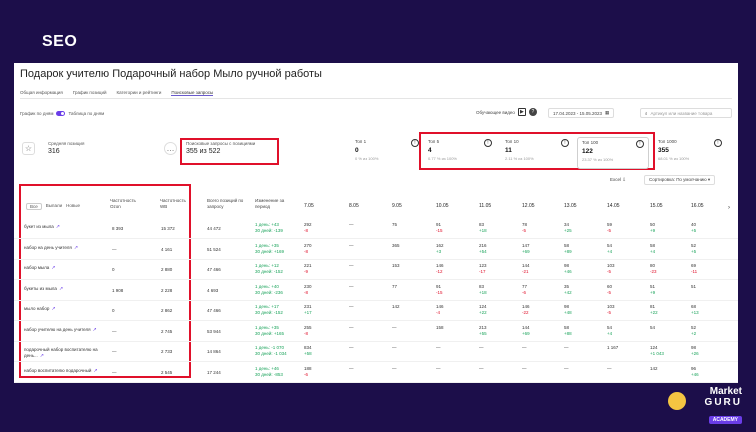  Describe the element at coordinates (532, 112) in the screenshot. I see `help-icon: ?` at that location.